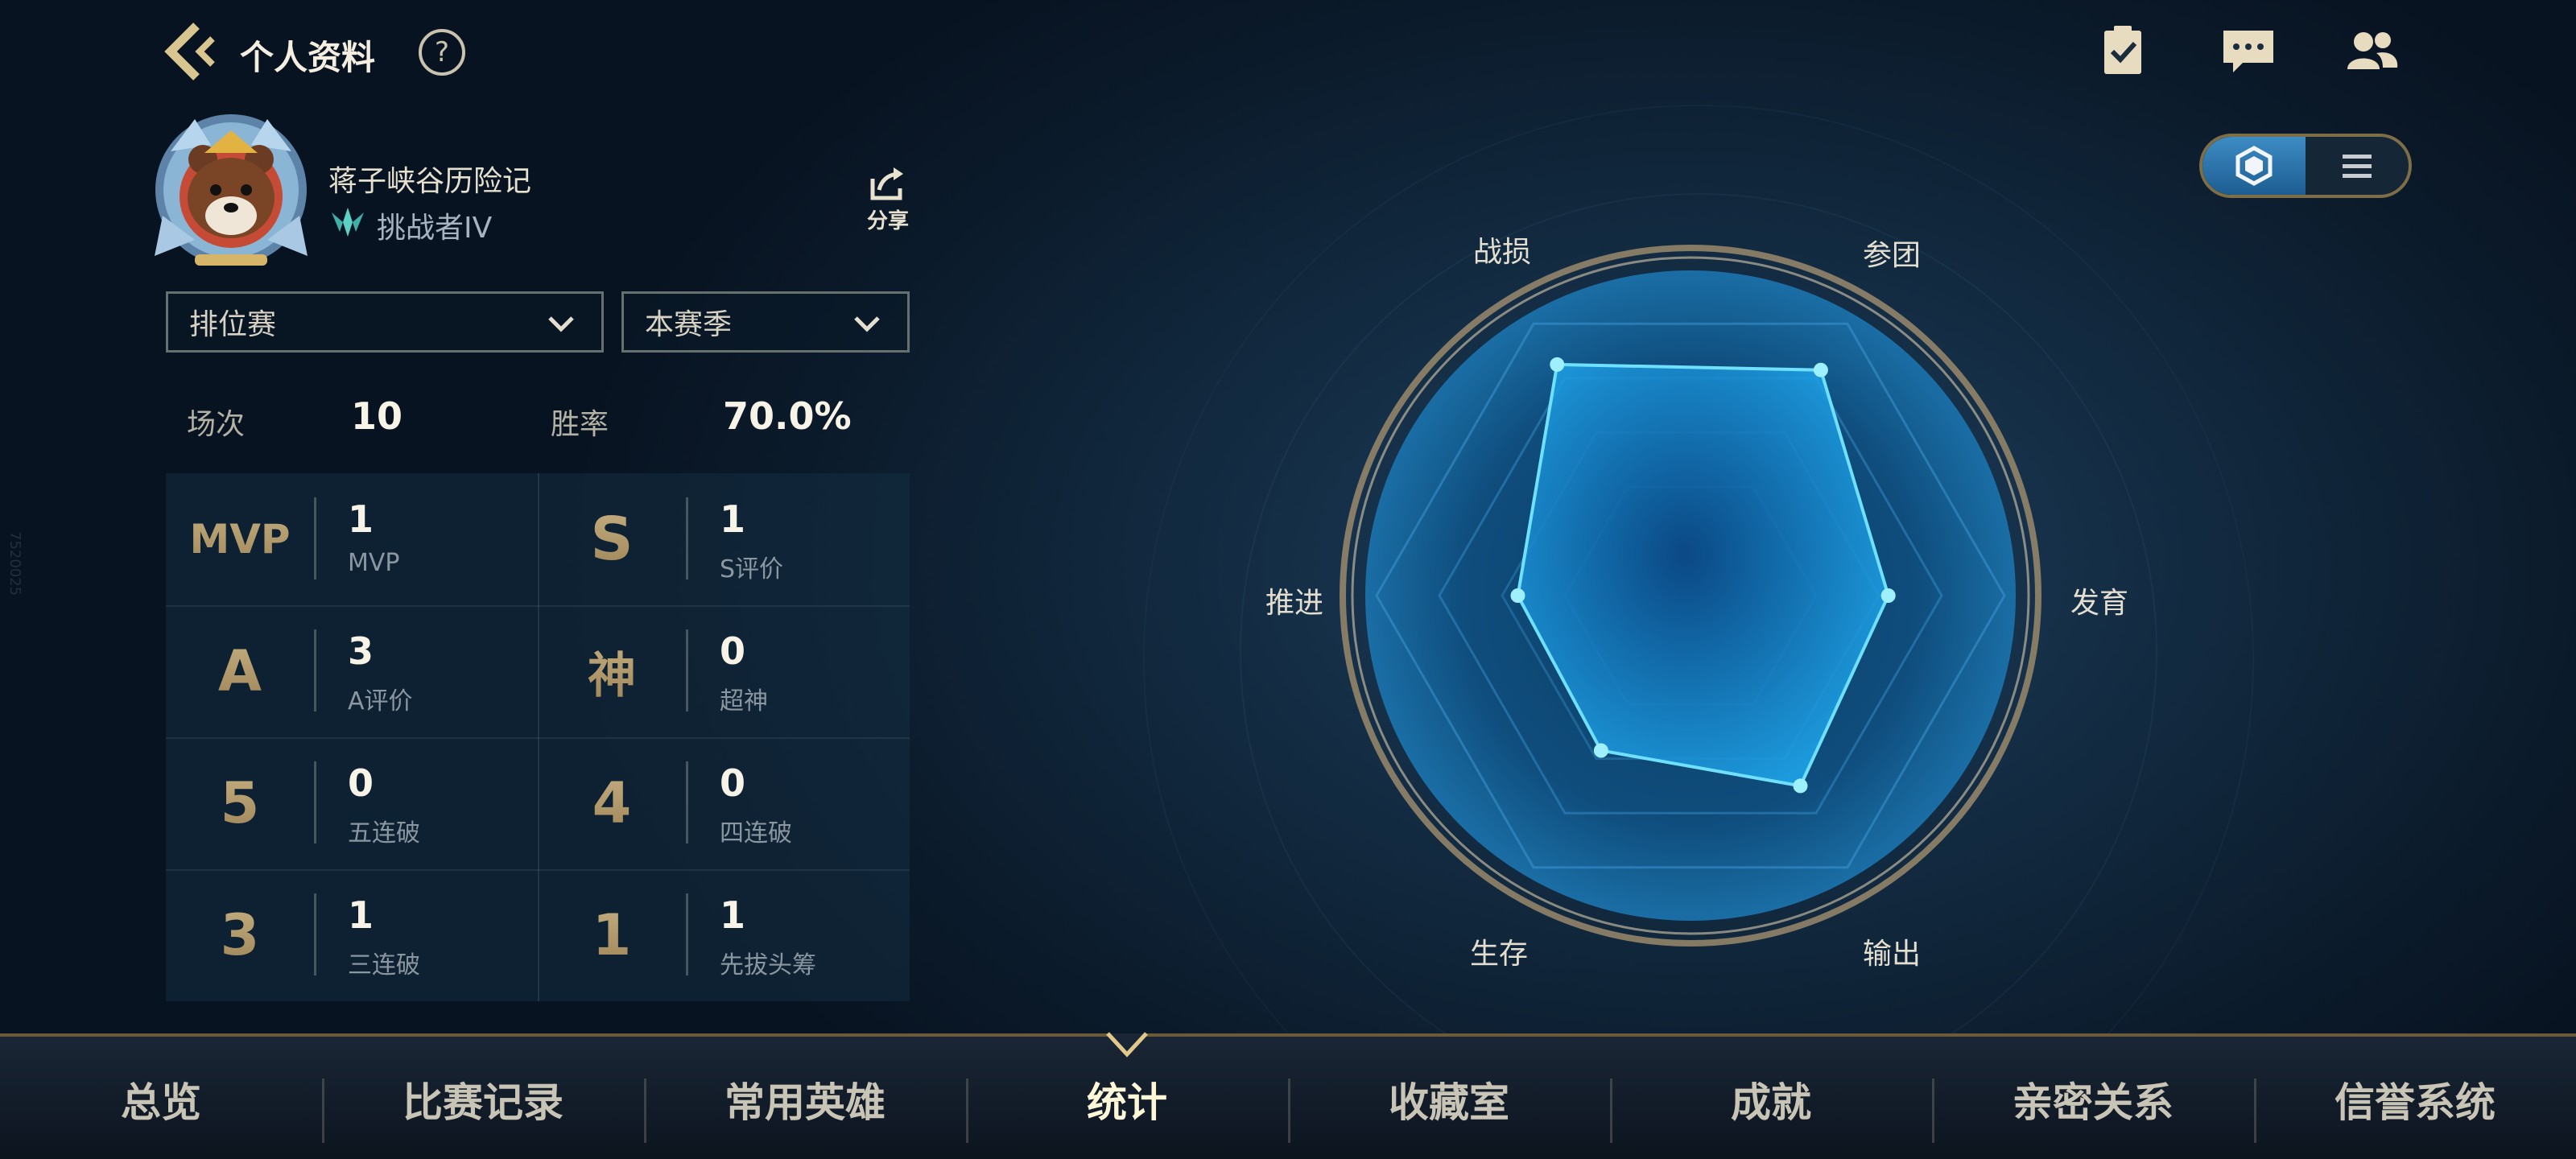 The height and width of the screenshot is (1159, 2576). I want to click on stat-cell-quadrakill: 4 0 四连破, so click(724, 803).